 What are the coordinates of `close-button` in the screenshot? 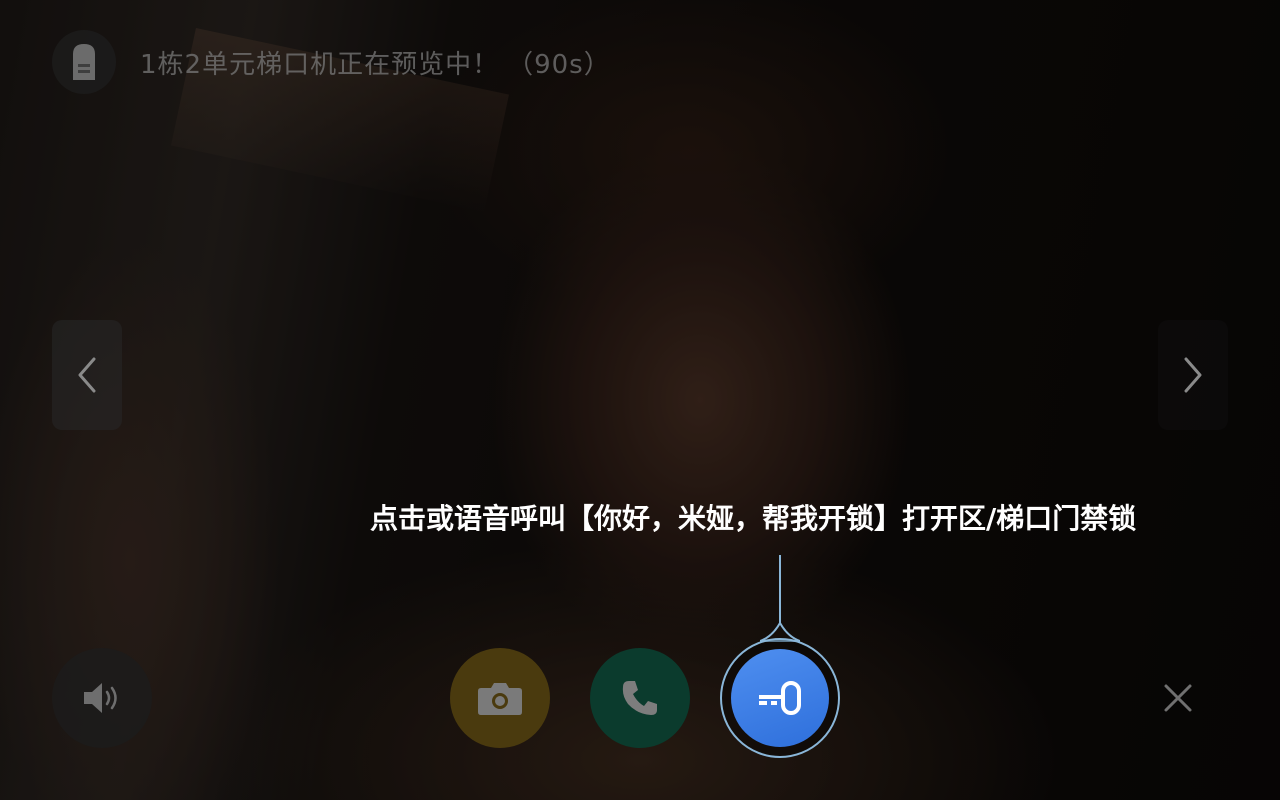 It's located at (1178, 698).